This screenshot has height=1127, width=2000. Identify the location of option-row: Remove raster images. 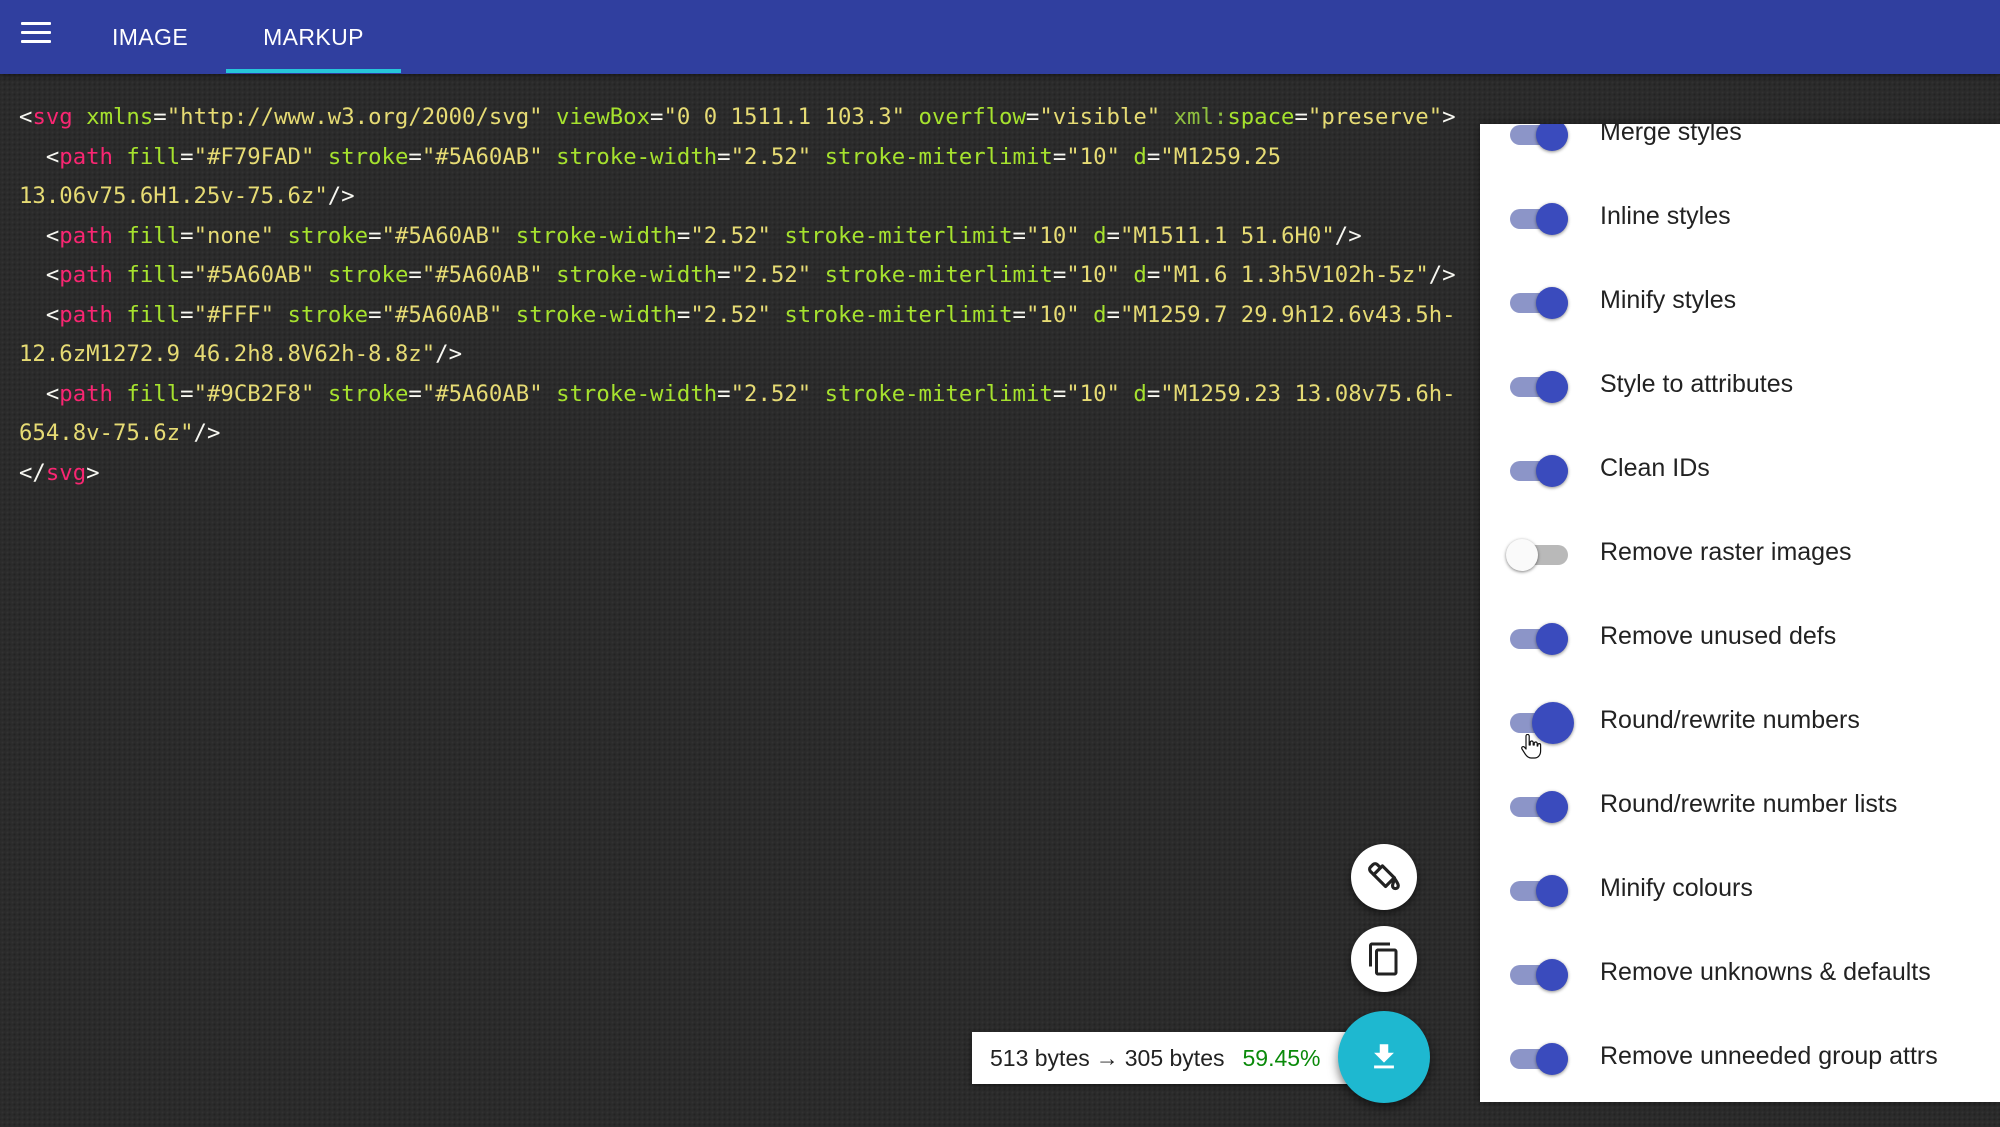
(1740, 552).